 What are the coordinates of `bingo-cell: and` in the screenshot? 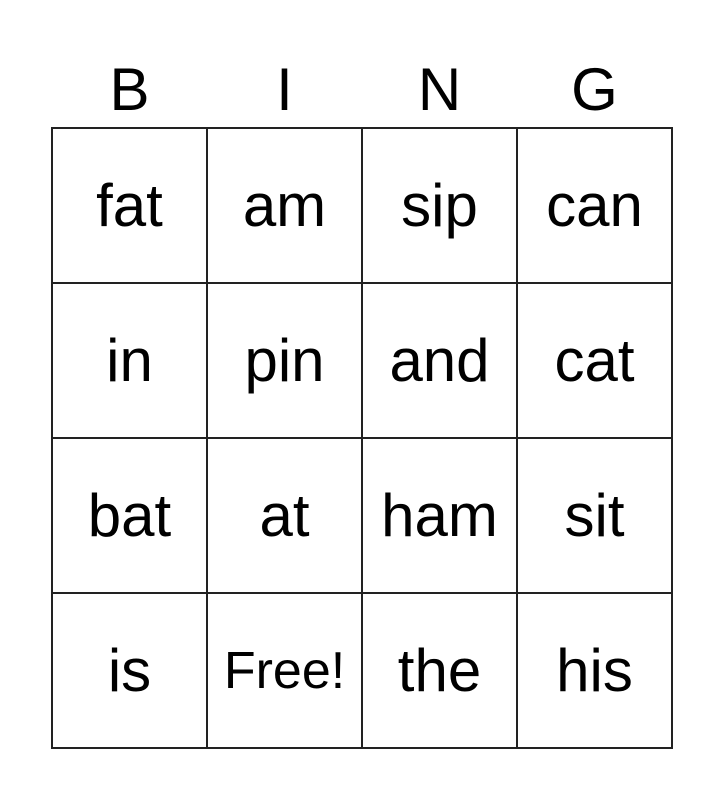 It's located at (440, 361).